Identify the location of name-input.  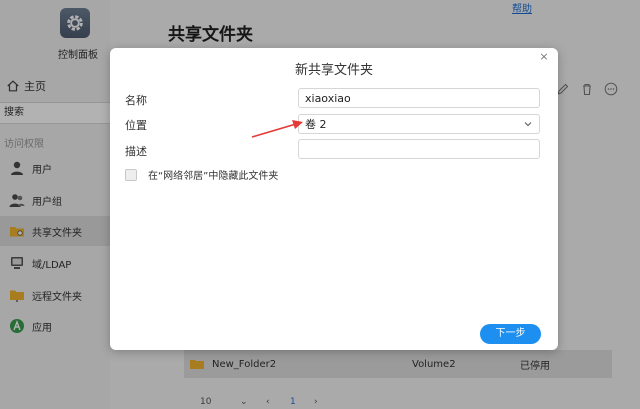
(419, 98).